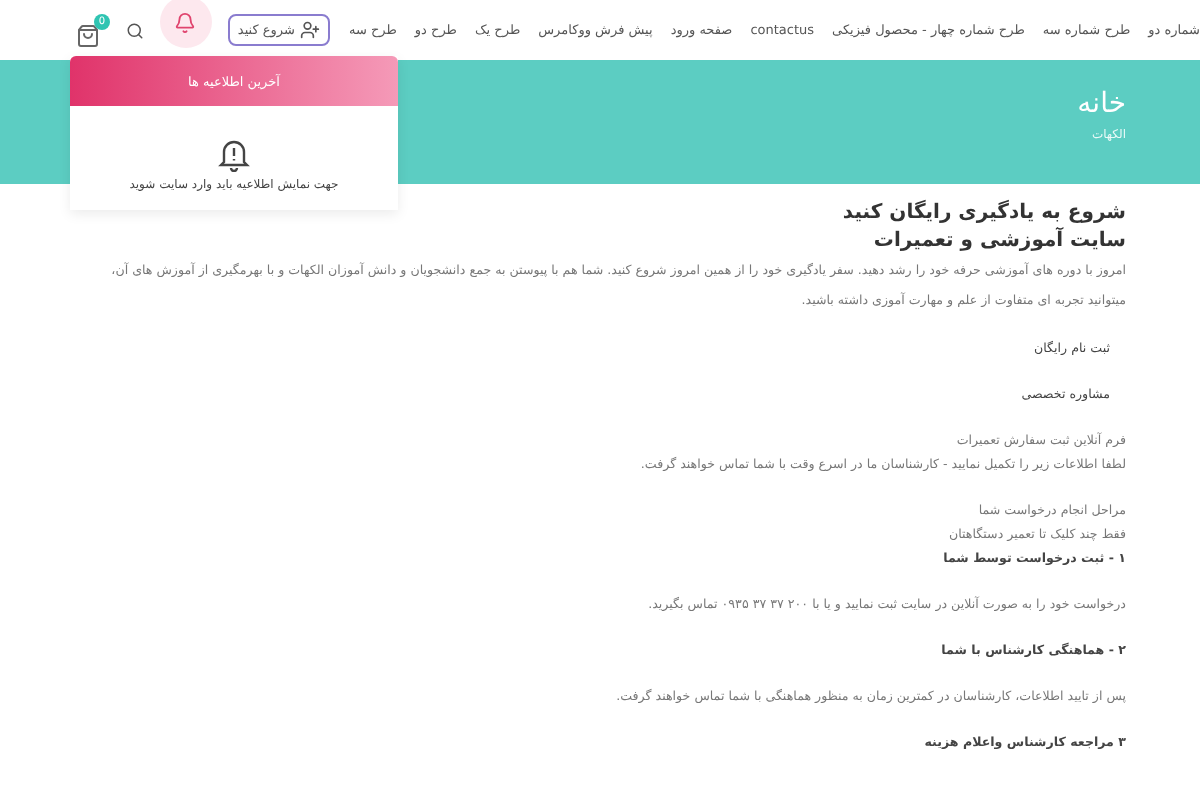  Describe the element at coordinates (1100, 104) in the screenshot. I see `page-title: خانه` at that location.